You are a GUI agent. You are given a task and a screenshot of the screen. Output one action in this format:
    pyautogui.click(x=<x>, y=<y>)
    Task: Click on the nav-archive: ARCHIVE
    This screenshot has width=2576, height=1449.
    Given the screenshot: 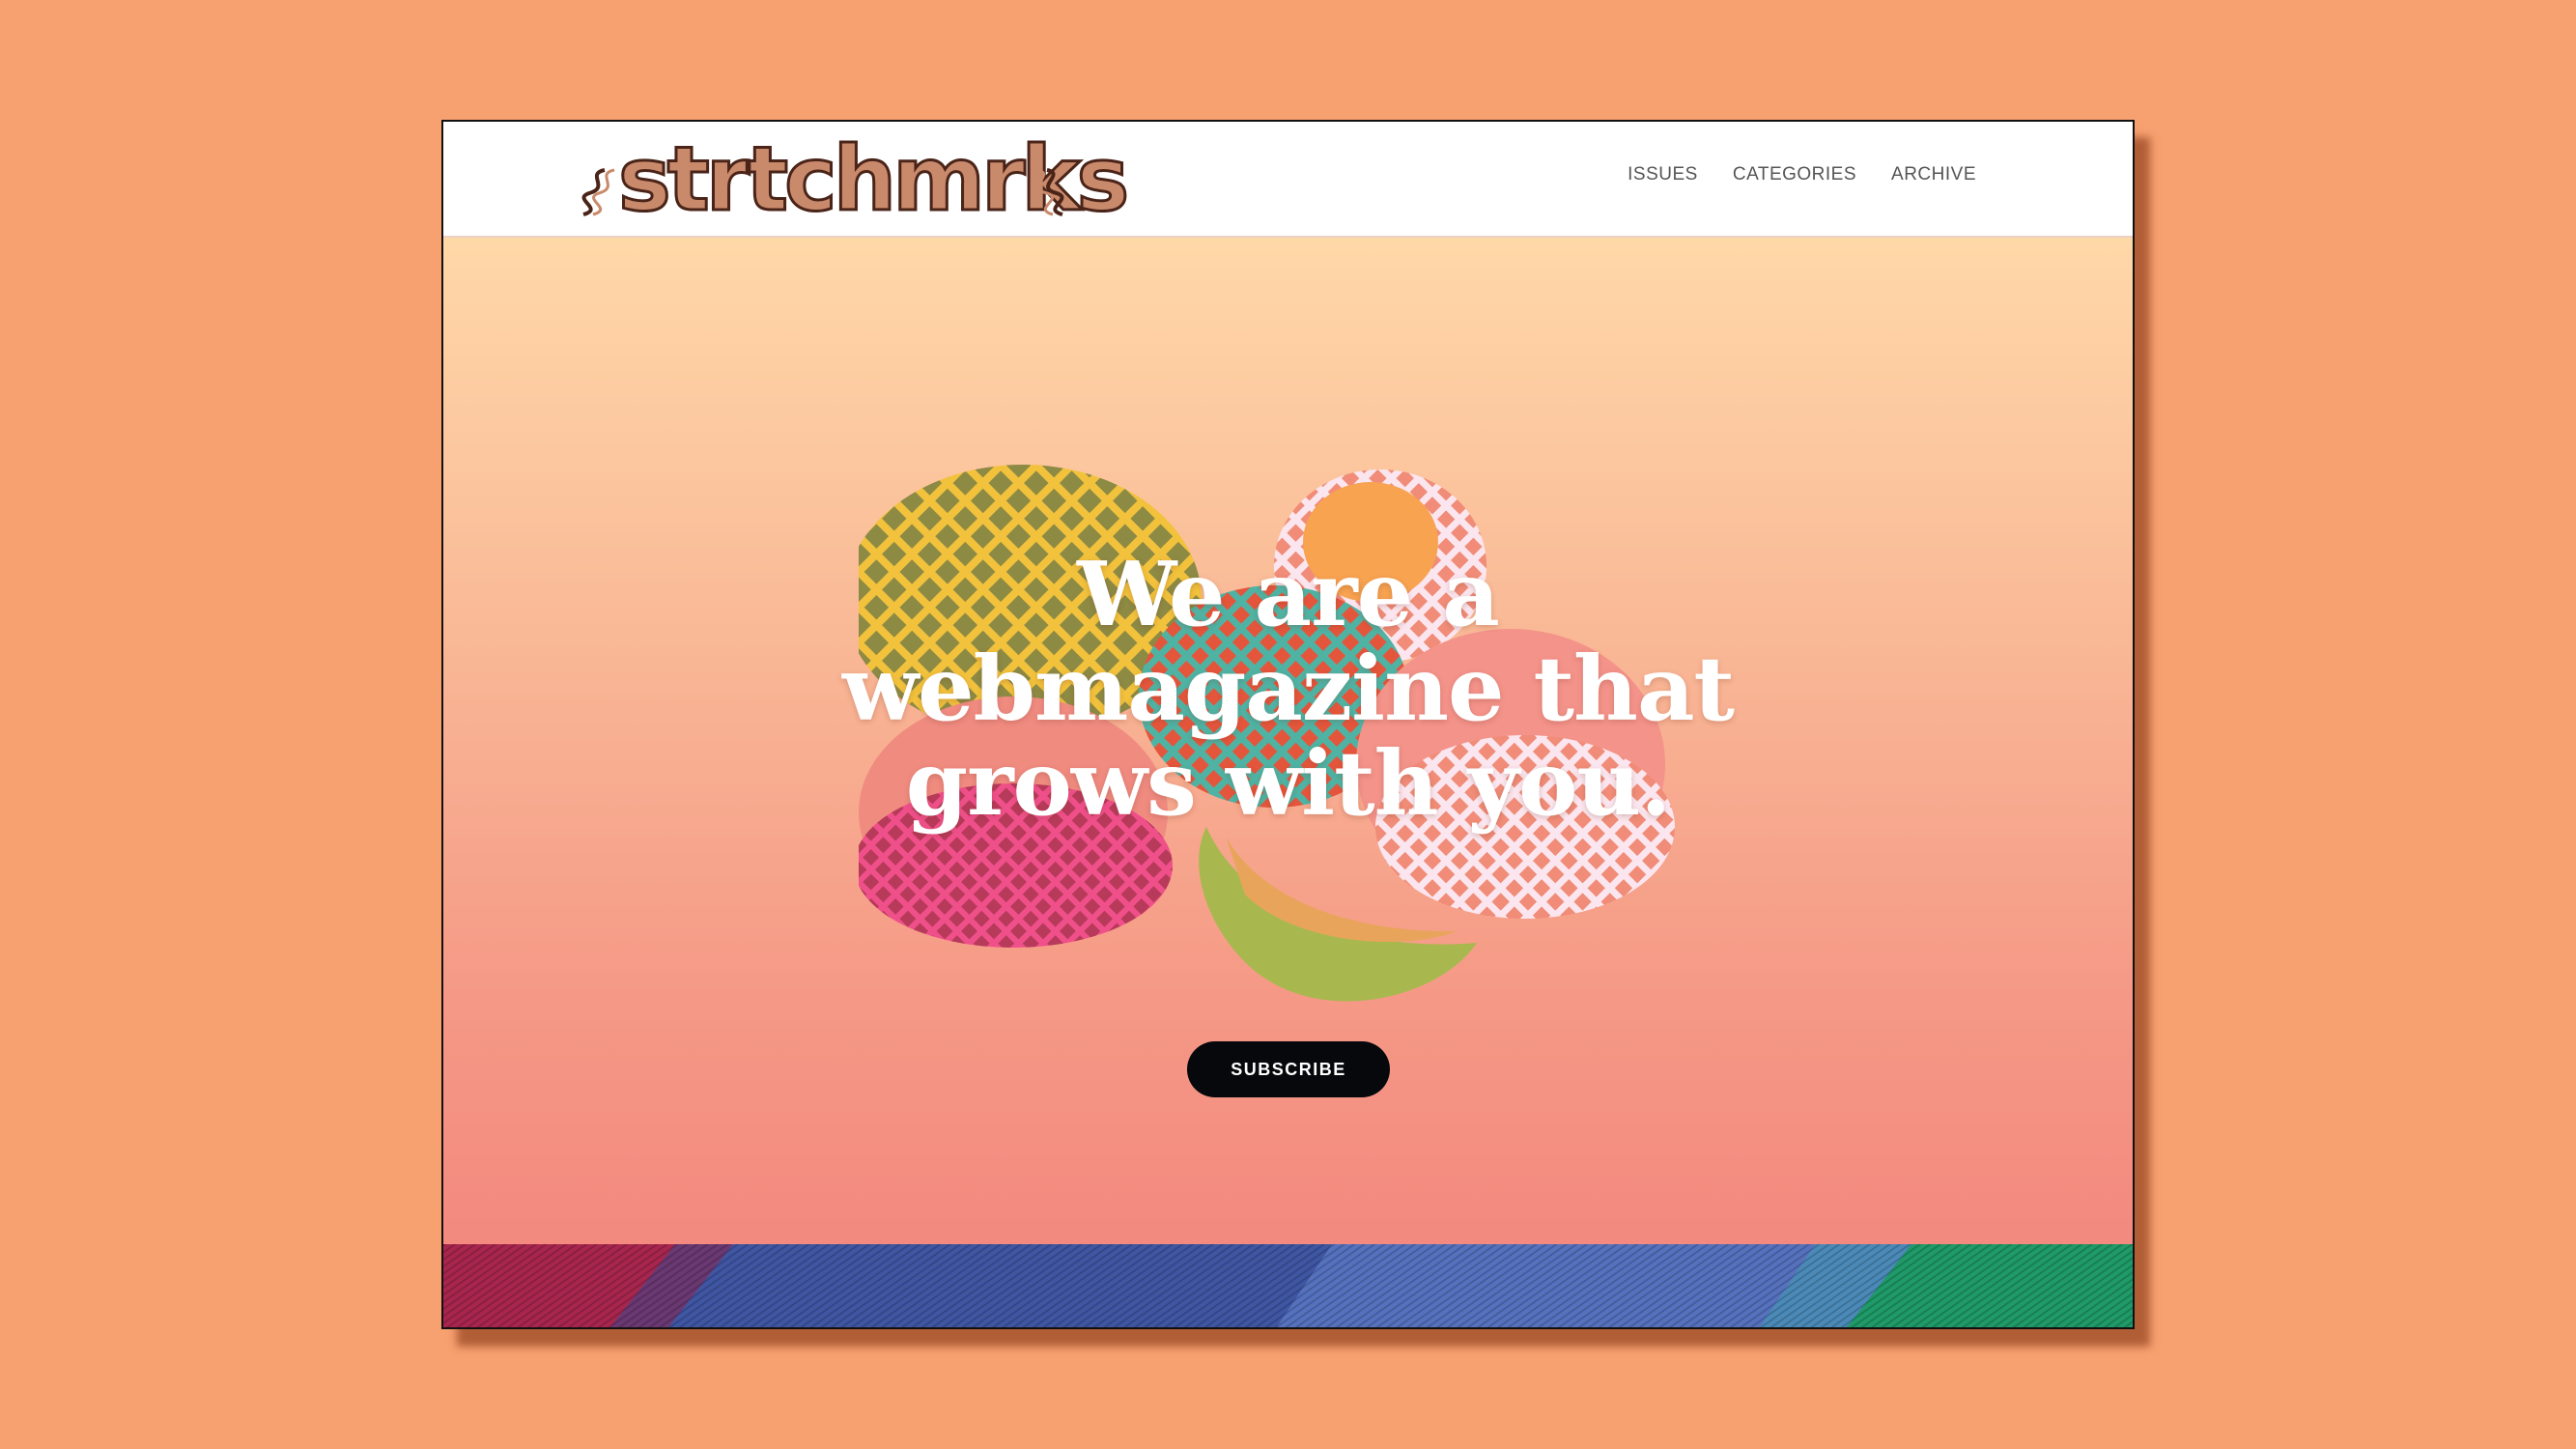 What is the action you would take?
    pyautogui.click(x=1933, y=174)
    